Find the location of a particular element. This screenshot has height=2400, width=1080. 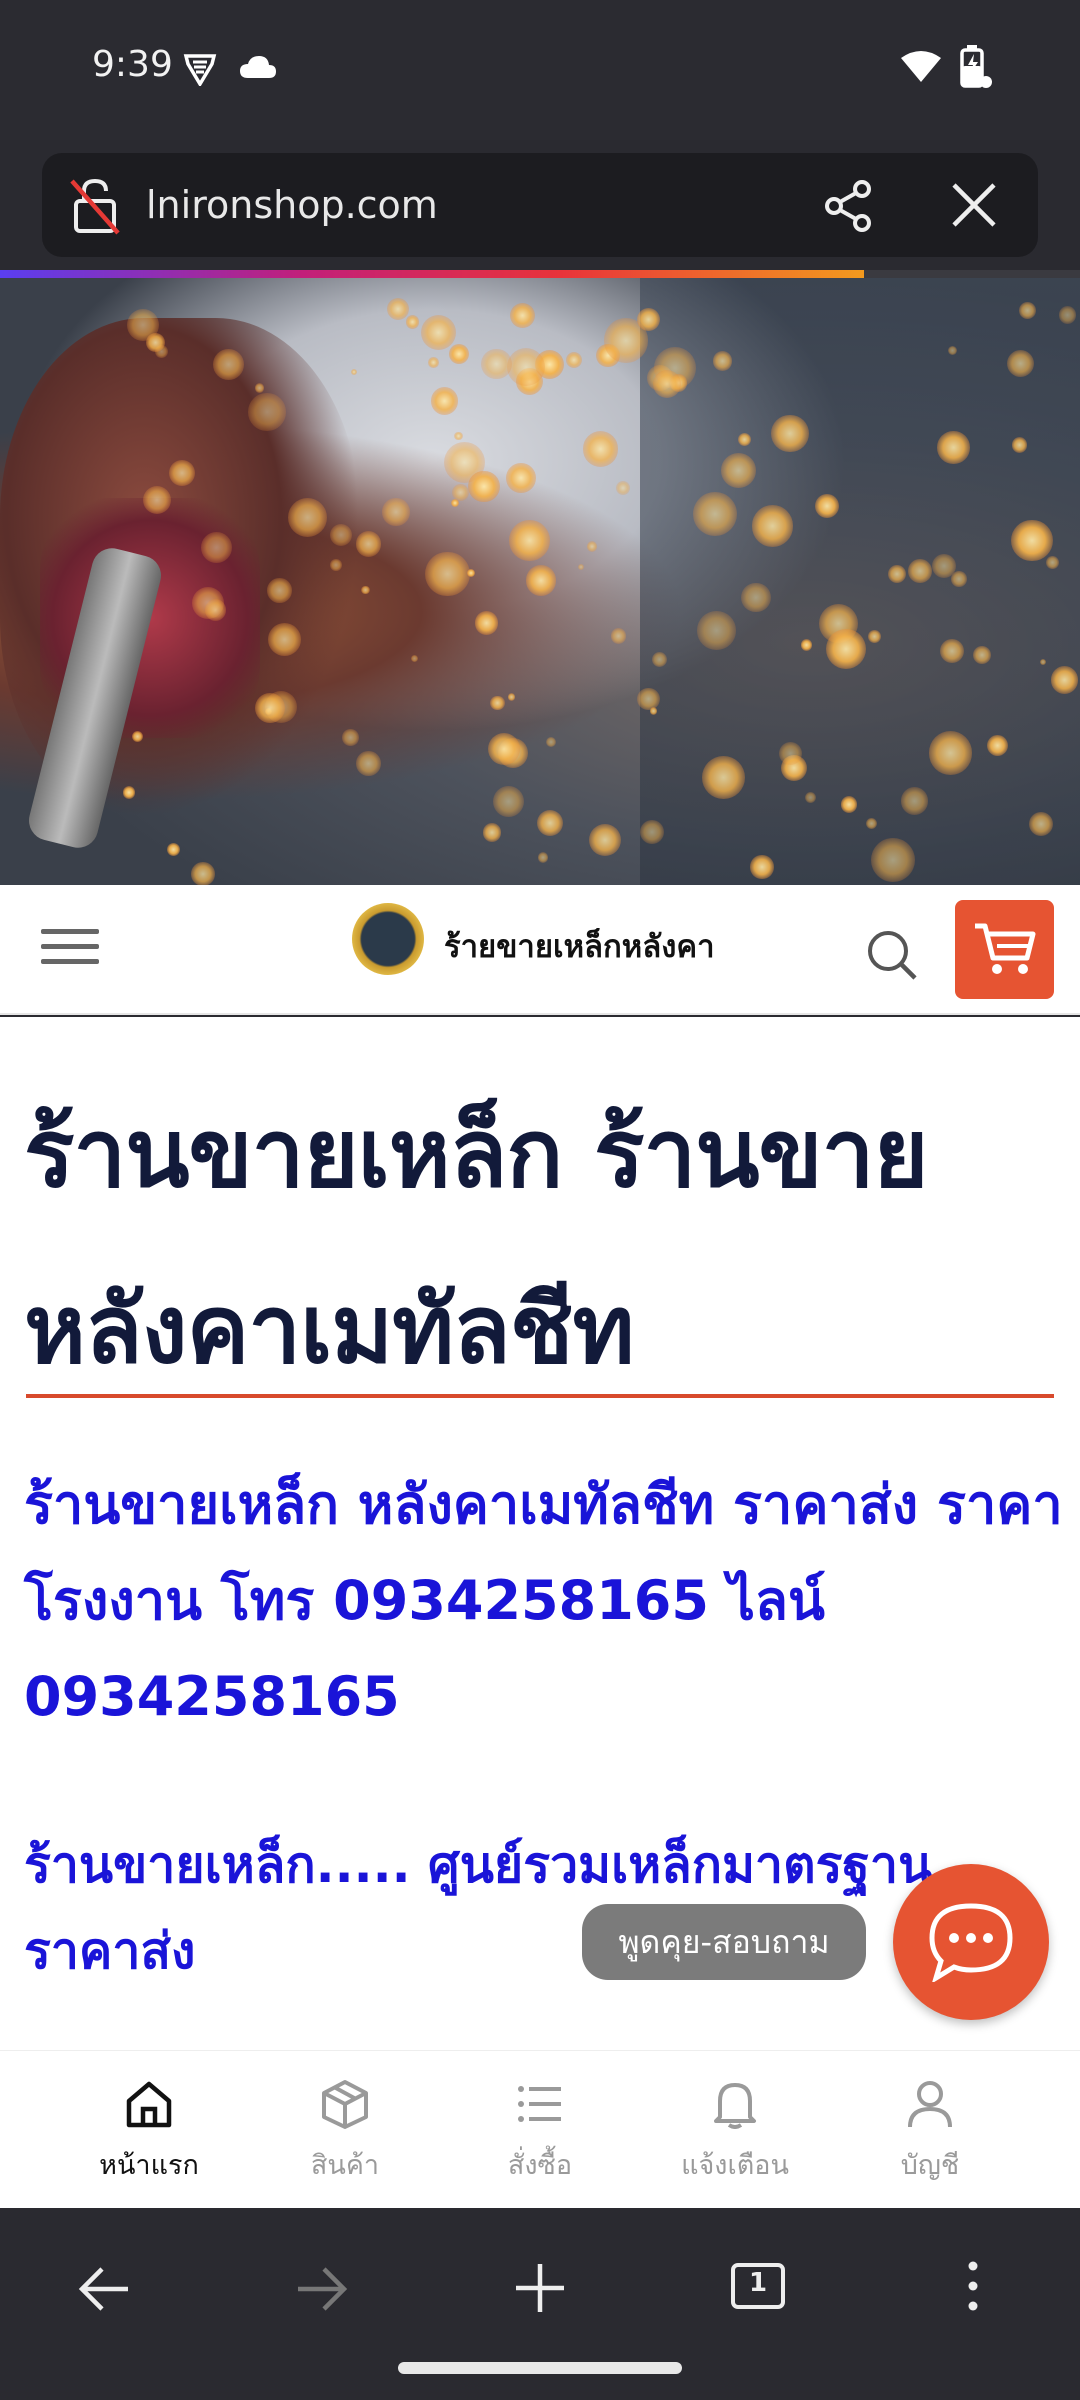

user-icon is located at coordinates (930, 2104).